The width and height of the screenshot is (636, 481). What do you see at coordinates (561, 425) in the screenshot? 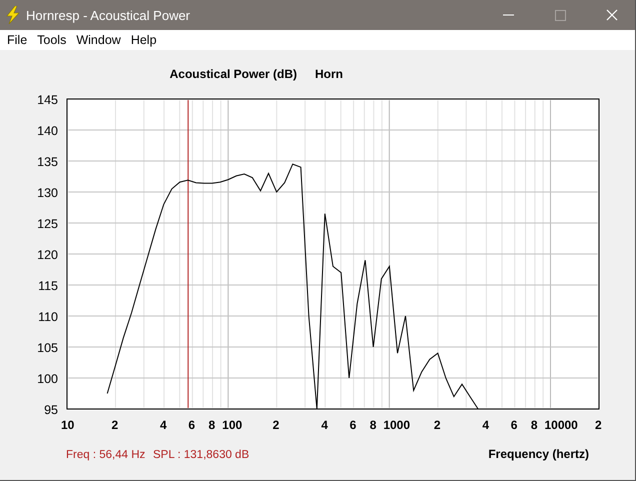
I see `x-tick-label: 10000` at bounding box center [561, 425].